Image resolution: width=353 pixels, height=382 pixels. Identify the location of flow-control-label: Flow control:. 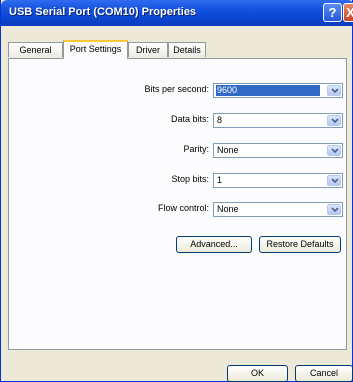
(183, 208).